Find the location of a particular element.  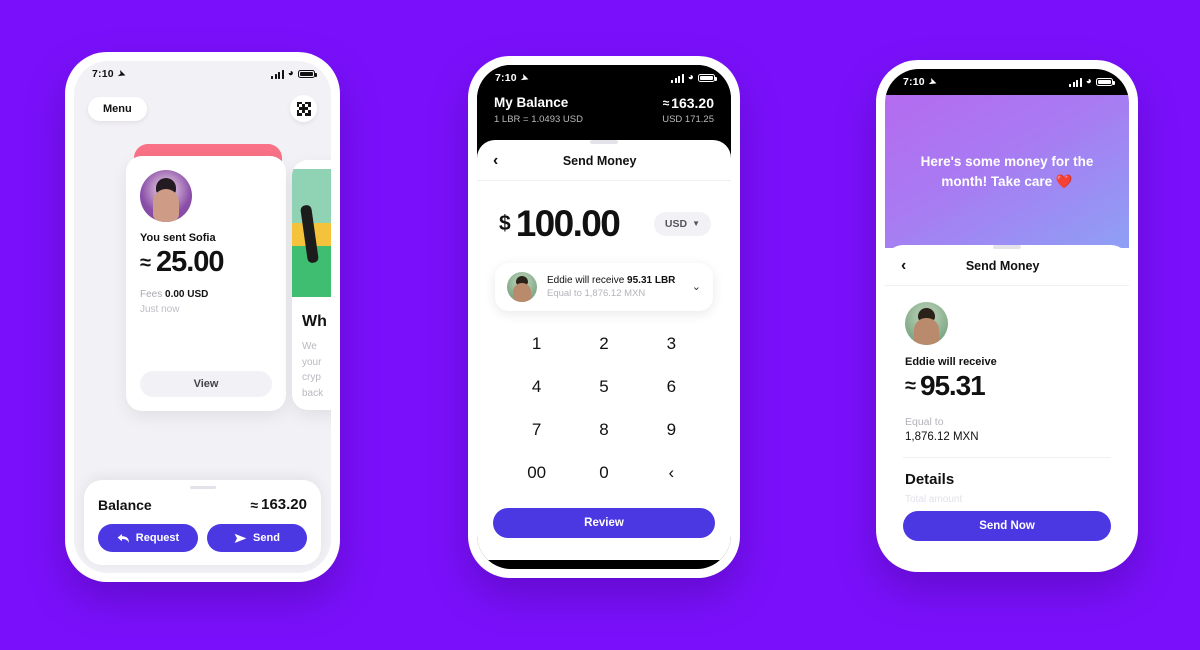

receipt-amount: ≈ 25.00 is located at coordinates (206, 262).